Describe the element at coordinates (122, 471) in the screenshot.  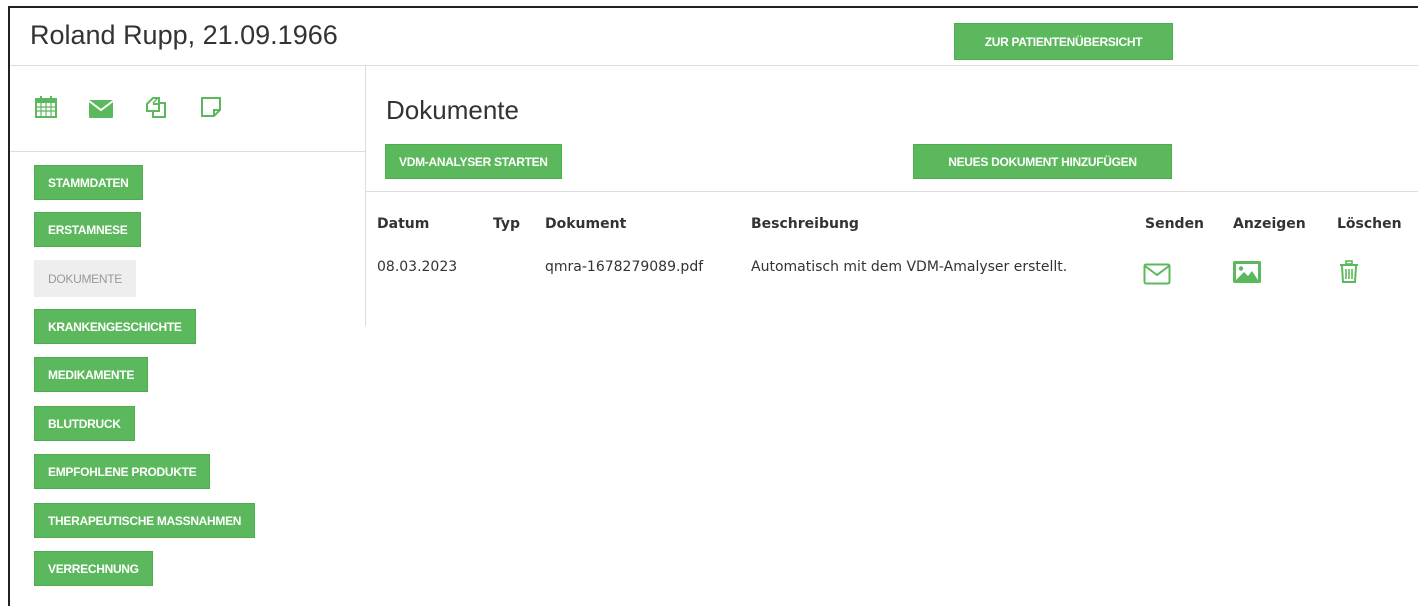
I see `sidebar-item-empfohlene-produkte: EMPFOHLENE PRODUKTE` at that location.